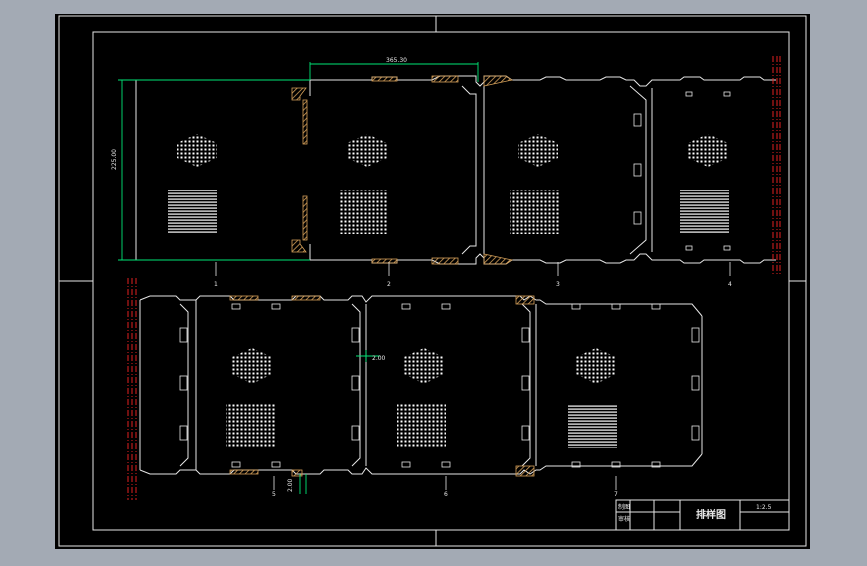  Describe the element at coordinates (379, 358) in the screenshot. I see `dimension-middle-gap: 2.00` at that location.